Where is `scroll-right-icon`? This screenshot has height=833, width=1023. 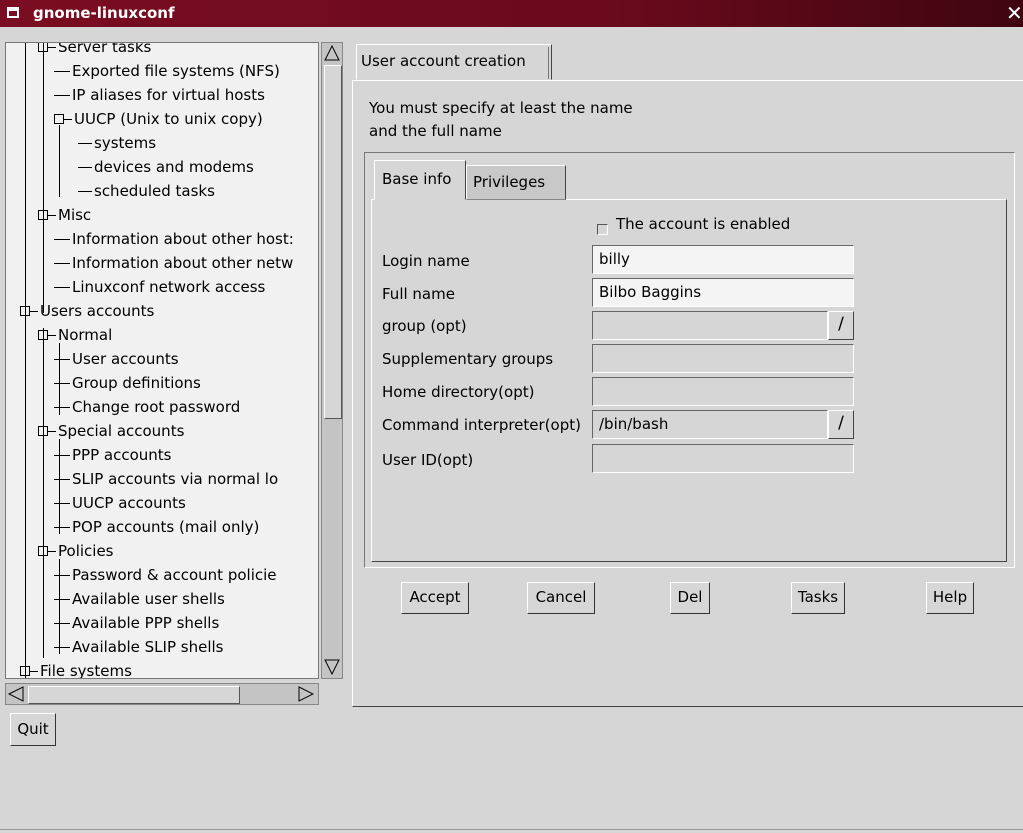
scroll-right-icon is located at coordinates (306, 694).